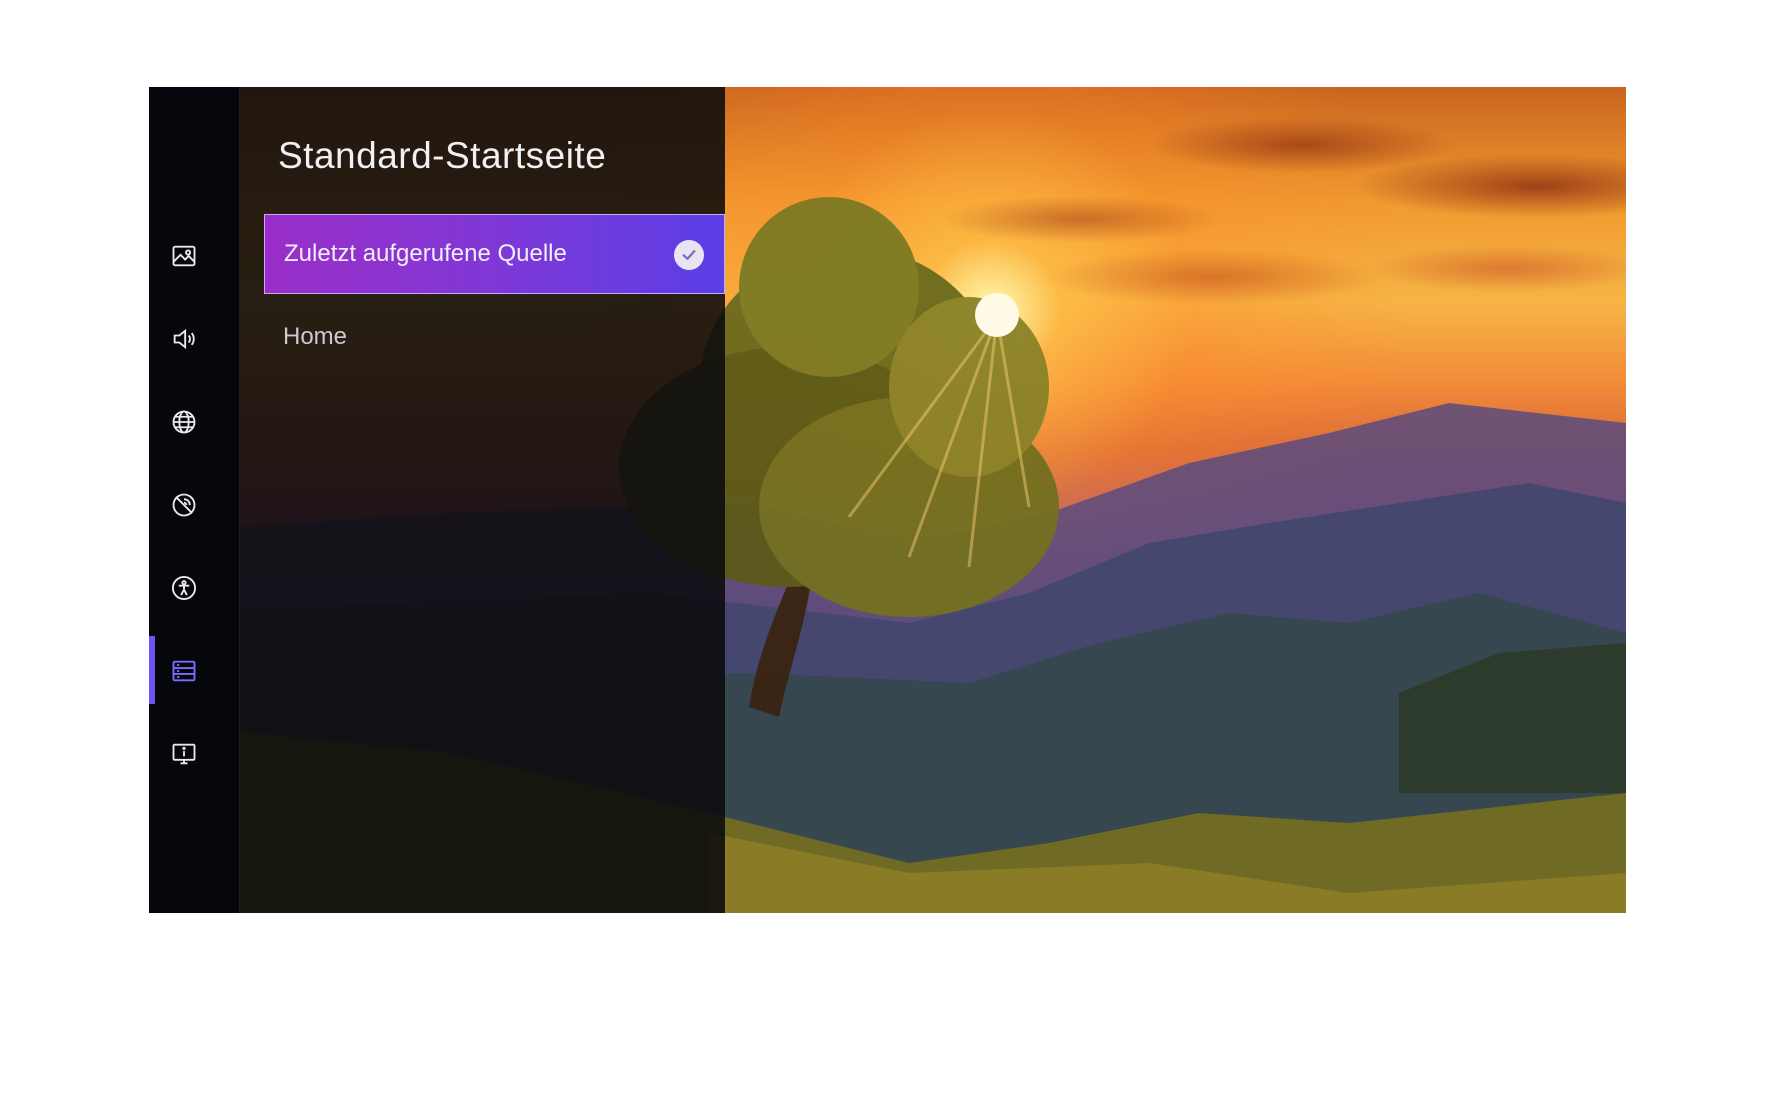 Image resolution: width=1769 pixels, height=1112 pixels. I want to click on page-title: Standard-Startseite, so click(442, 155).